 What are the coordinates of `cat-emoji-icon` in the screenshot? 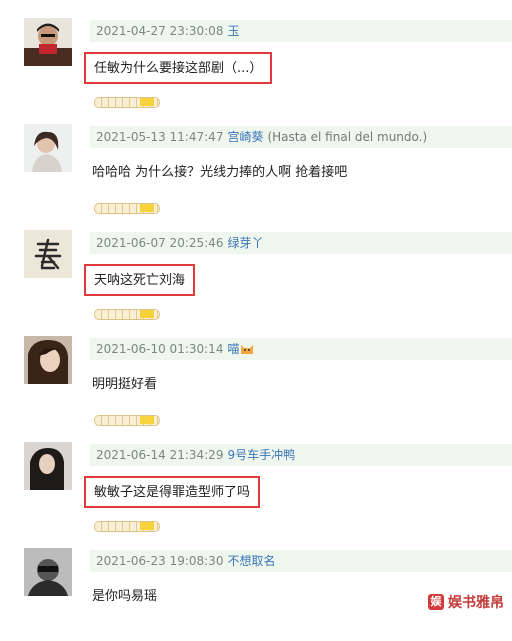 It's located at (247, 349).